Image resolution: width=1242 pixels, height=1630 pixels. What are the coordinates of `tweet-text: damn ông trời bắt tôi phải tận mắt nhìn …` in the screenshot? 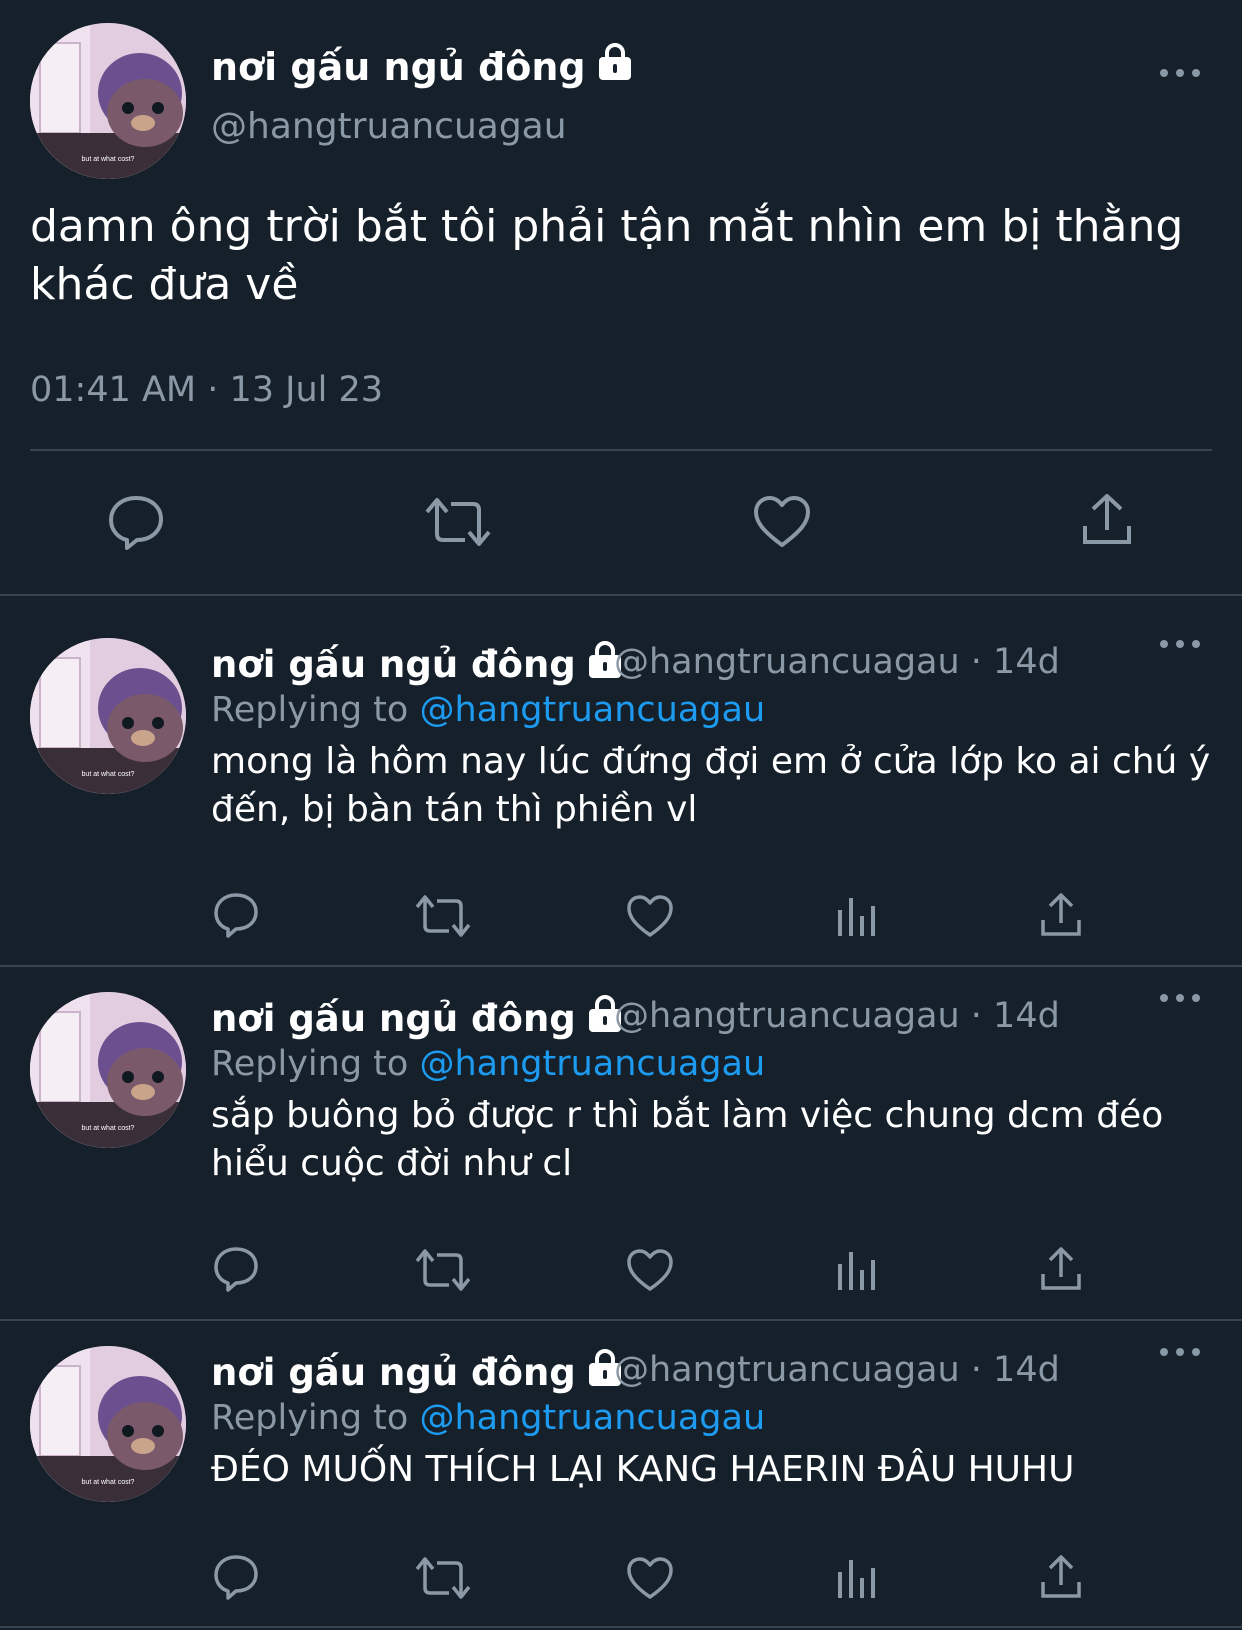 It's located at (607, 255).